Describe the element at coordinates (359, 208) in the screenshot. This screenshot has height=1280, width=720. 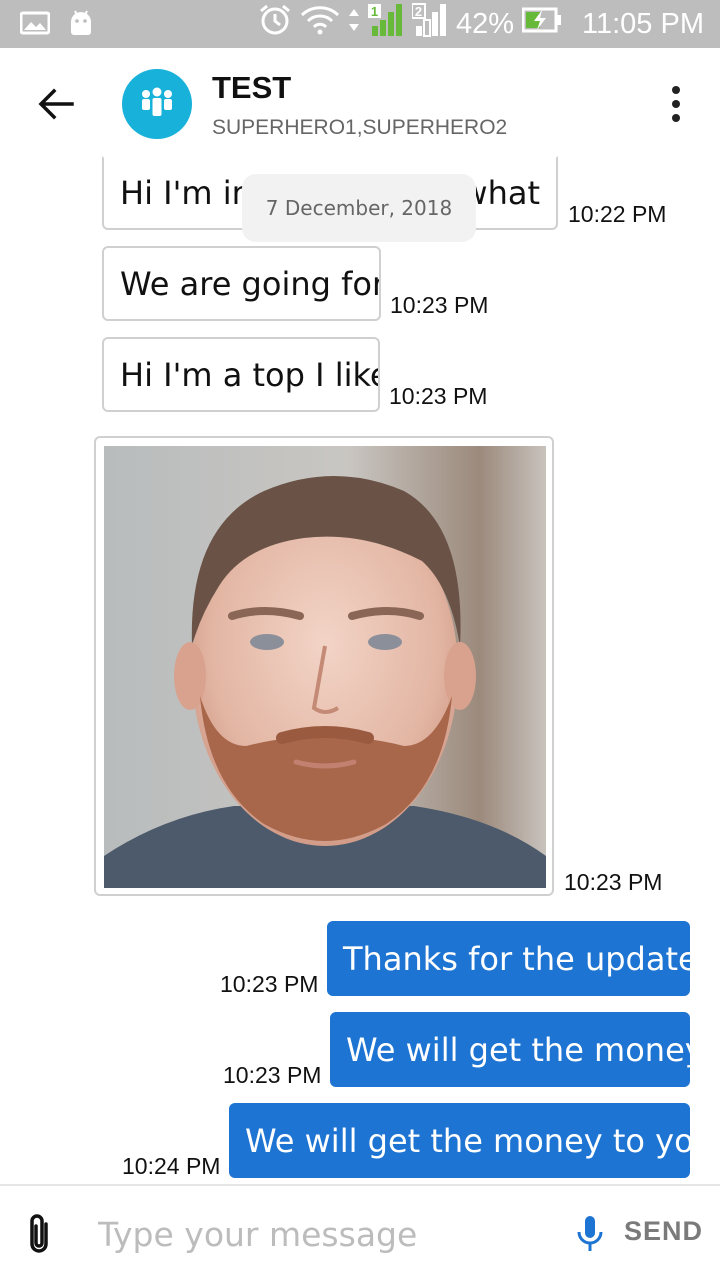
I see `date-chip: 7 December, 2018` at that location.